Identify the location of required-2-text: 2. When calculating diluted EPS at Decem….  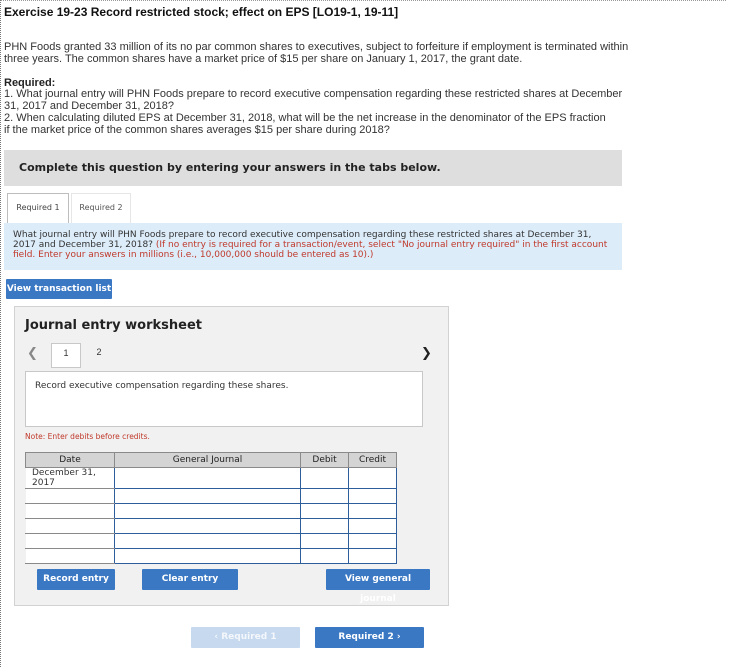
(305, 124).